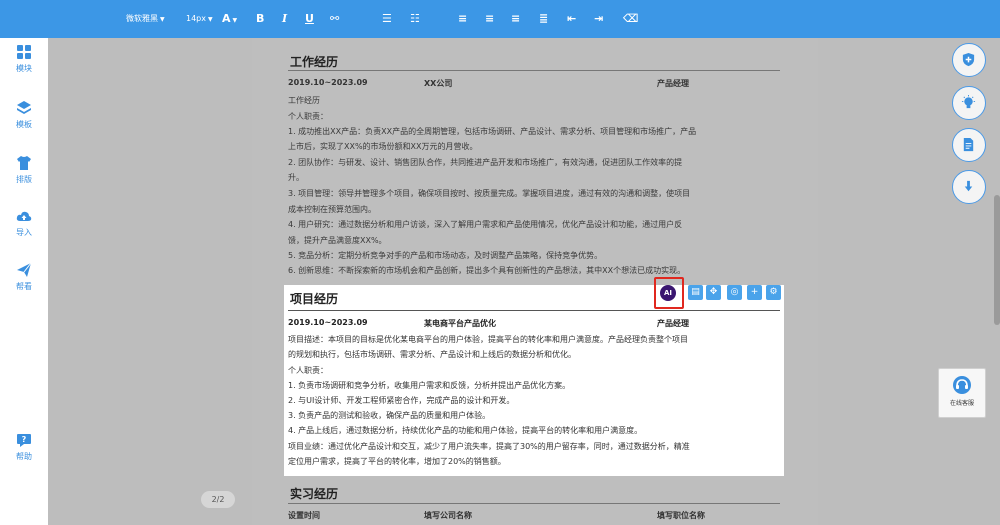 This screenshot has width=1000, height=525. Describe the element at coordinates (515, 19) in the screenshot. I see `align-right-icon: ≡` at that location.